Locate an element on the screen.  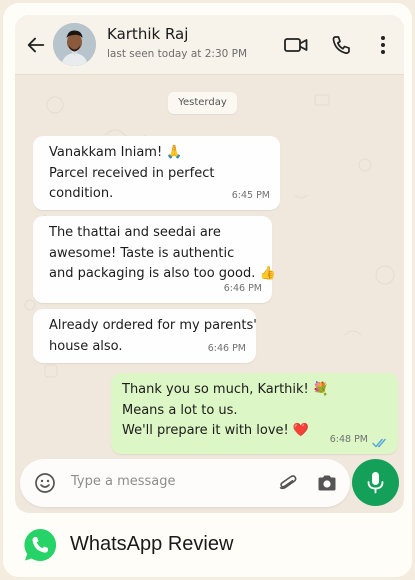
avatar is located at coordinates (74, 44).